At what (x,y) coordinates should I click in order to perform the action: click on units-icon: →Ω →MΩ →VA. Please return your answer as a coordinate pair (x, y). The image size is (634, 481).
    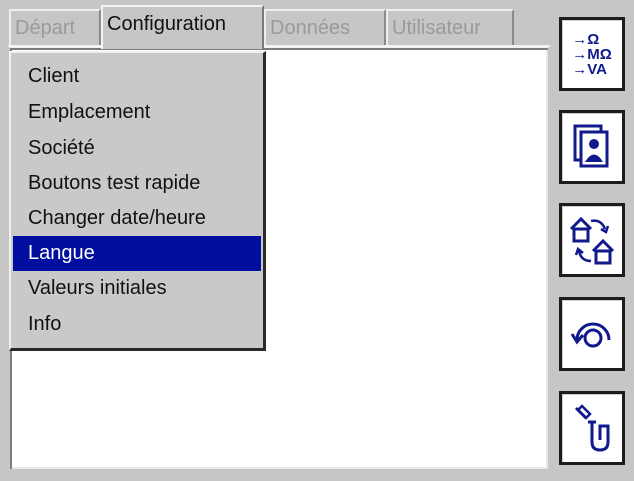
    Looking at the image, I should click on (592, 54).